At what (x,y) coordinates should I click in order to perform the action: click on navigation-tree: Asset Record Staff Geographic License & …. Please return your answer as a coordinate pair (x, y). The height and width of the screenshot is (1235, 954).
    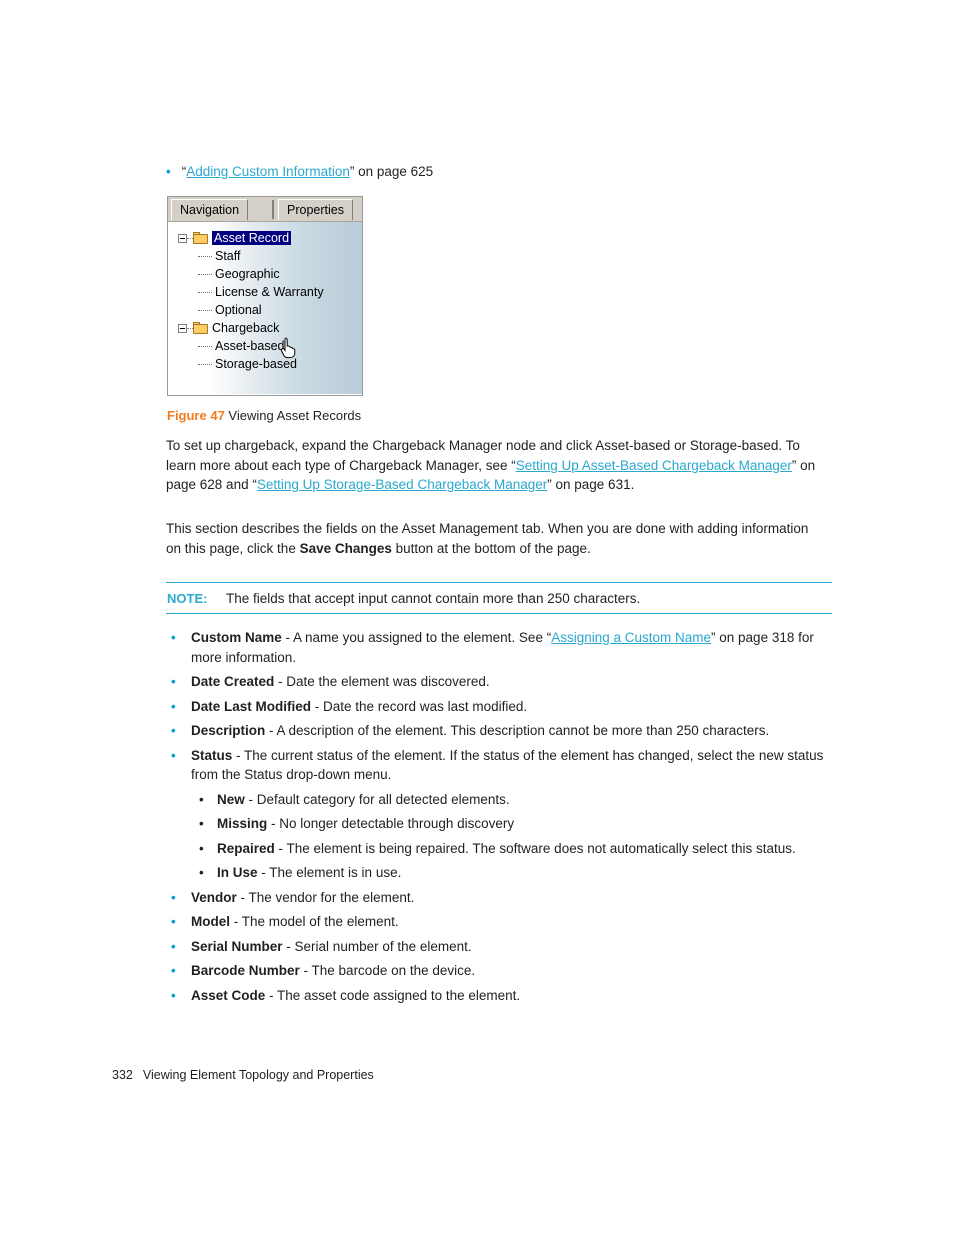
    Looking at the image, I should click on (265, 302).